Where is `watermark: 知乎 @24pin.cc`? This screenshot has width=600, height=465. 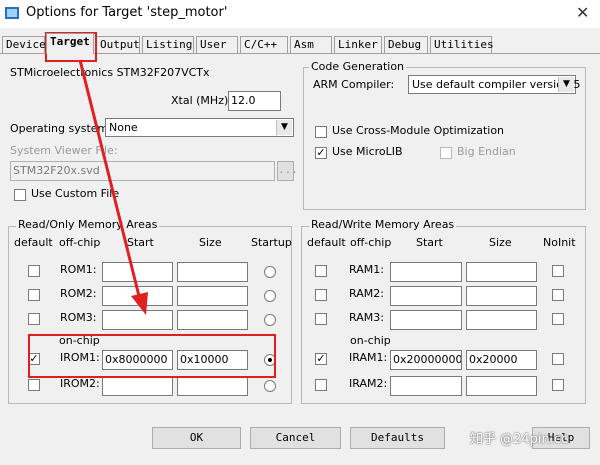
watermark: 知乎 @24pin.cc is located at coordinates (519, 439).